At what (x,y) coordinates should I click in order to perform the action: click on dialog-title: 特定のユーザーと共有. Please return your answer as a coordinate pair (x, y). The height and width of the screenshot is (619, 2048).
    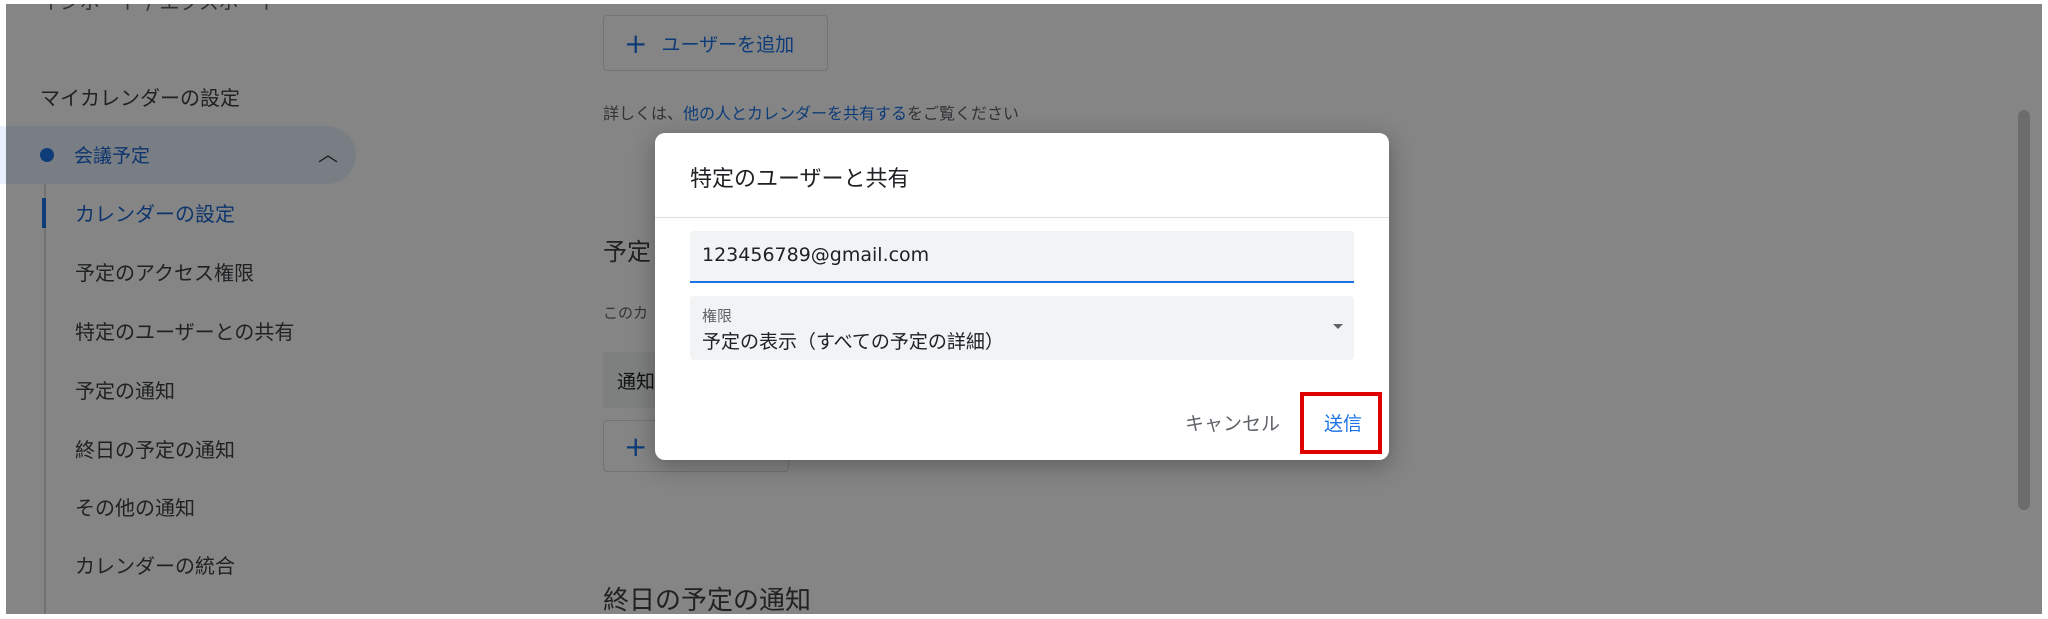
    Looking at the image, I should click on (800, 179).